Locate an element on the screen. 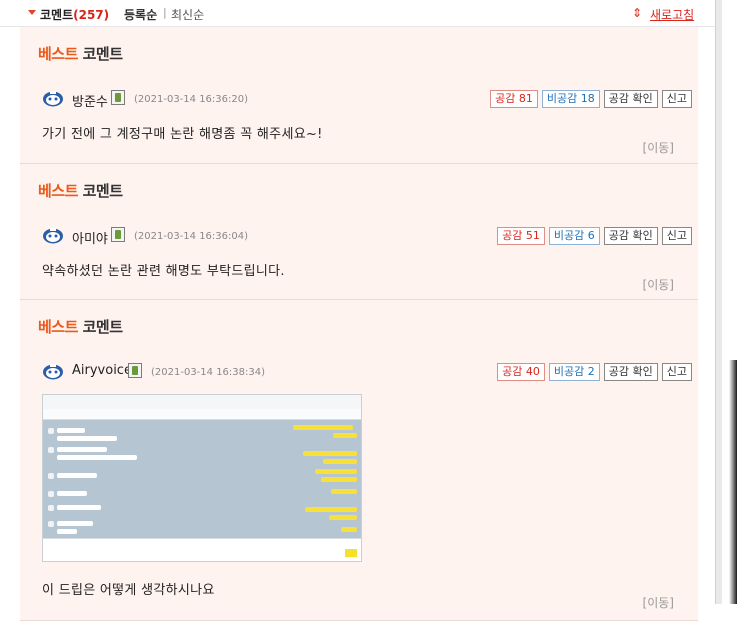 This screenshot has width=737, height=621. comment-title: 코멘트(257) is located at coordinates (75, 15).